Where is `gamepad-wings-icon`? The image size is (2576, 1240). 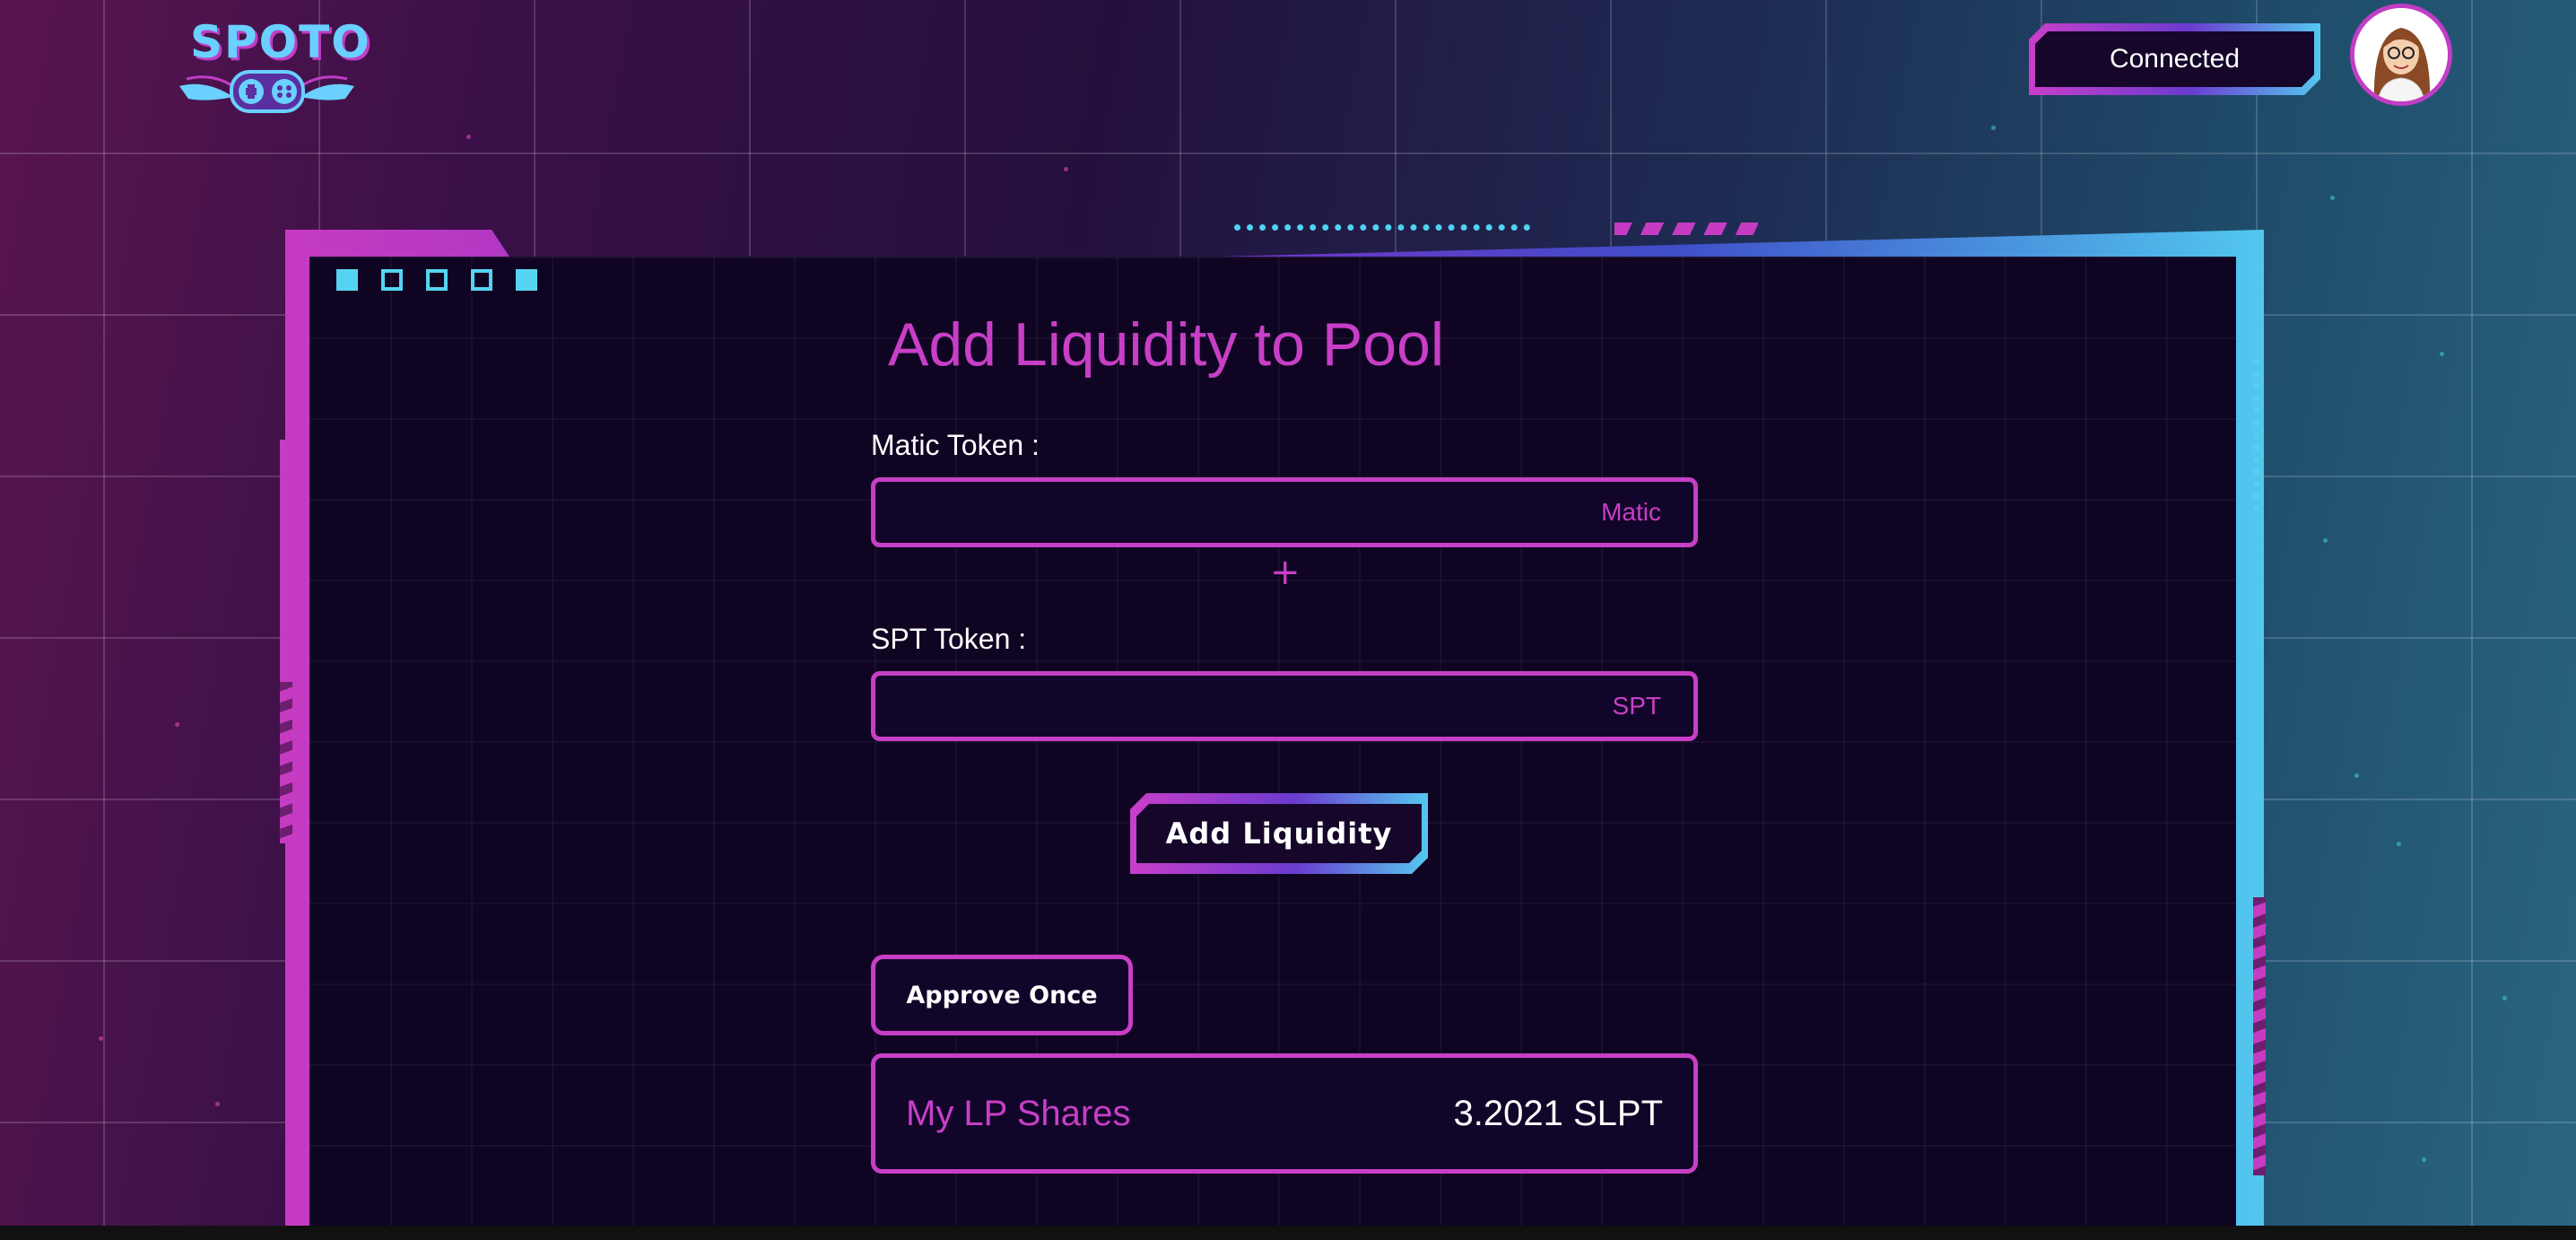 gamepad-wings-icon is located at coordinates (266, 91).